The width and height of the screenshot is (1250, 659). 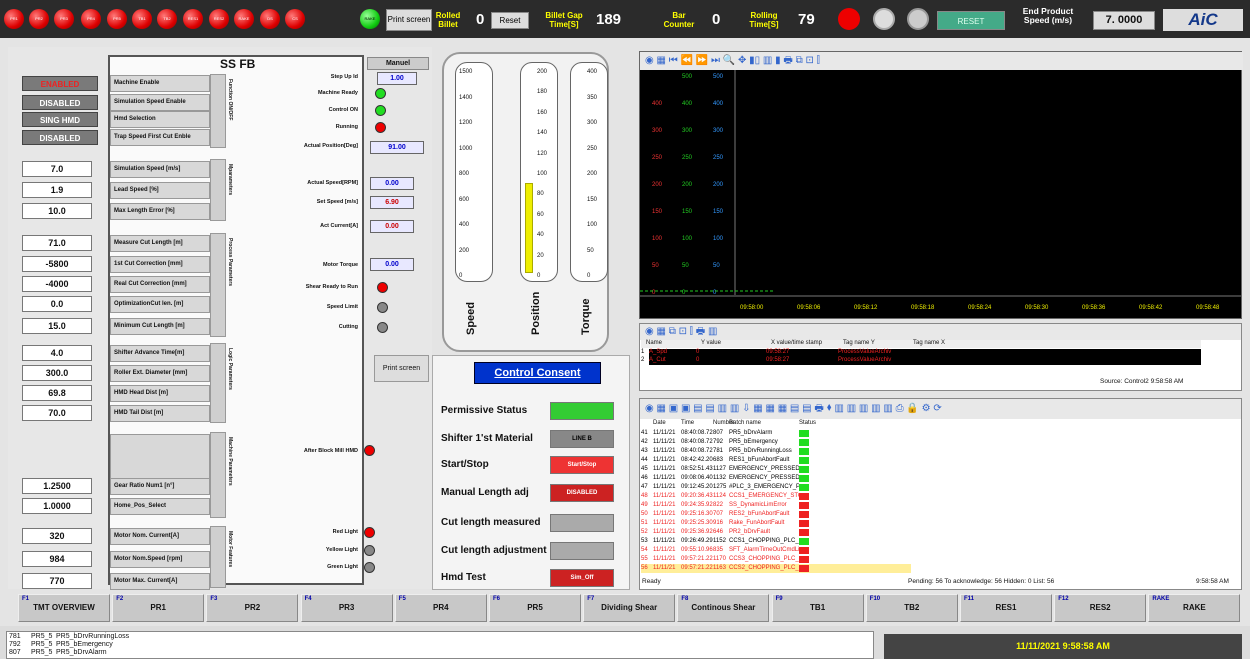 I want to click on params_c-value-0: 4.0, so click(x=57, y=353).